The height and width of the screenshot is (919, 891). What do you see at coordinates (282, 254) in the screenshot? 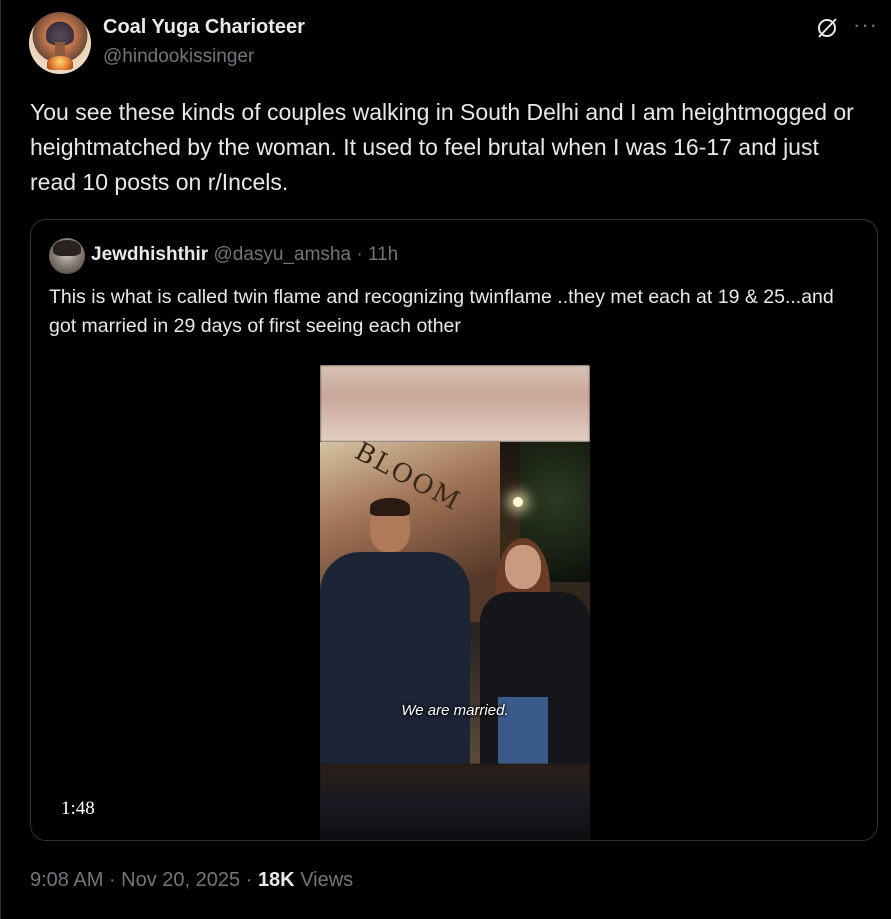
I see `quoted-author-handle: @dasyu_amsha` at bounding box center [282, 254].